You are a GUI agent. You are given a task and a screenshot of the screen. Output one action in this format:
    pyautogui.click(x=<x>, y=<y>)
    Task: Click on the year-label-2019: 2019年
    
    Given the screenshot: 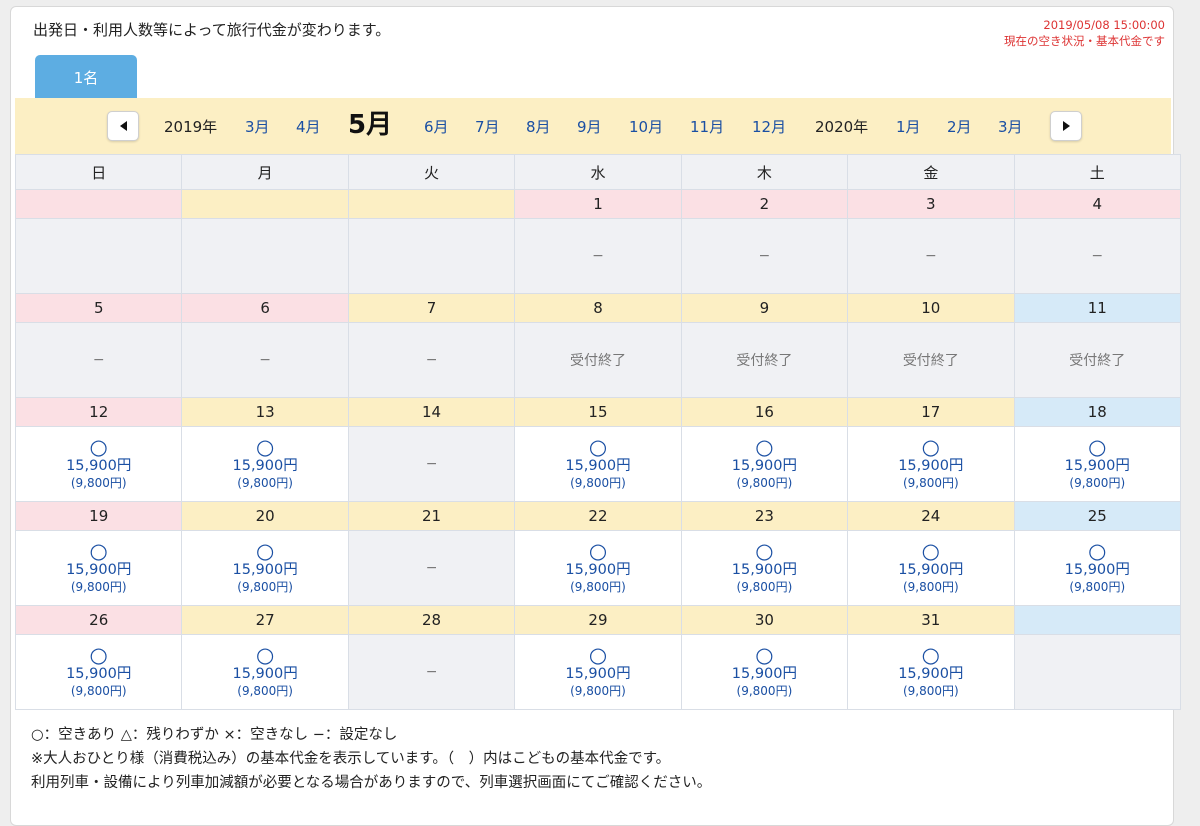 What is the action you would take?
    pyautogui.click(x=191, y=127)
    